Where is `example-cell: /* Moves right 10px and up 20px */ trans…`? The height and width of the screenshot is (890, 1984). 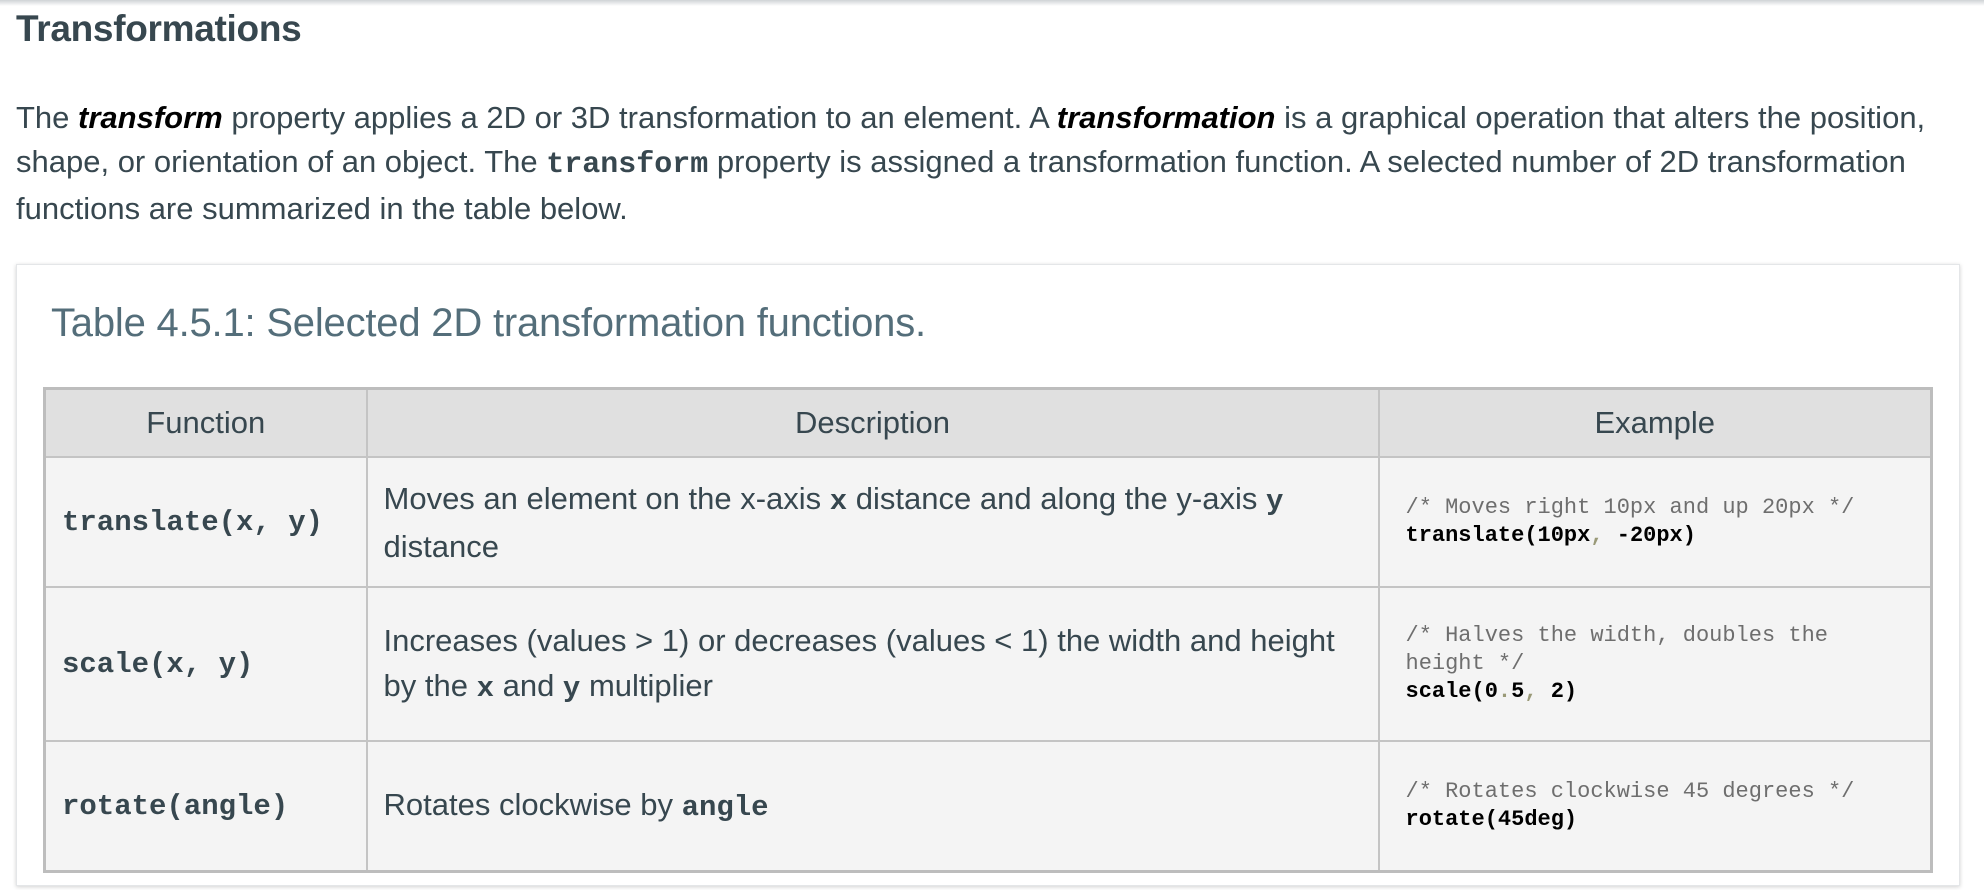
example-cell: /* Moves right 10px and up 20px */ trans… is located at coordinates (1655, 522).